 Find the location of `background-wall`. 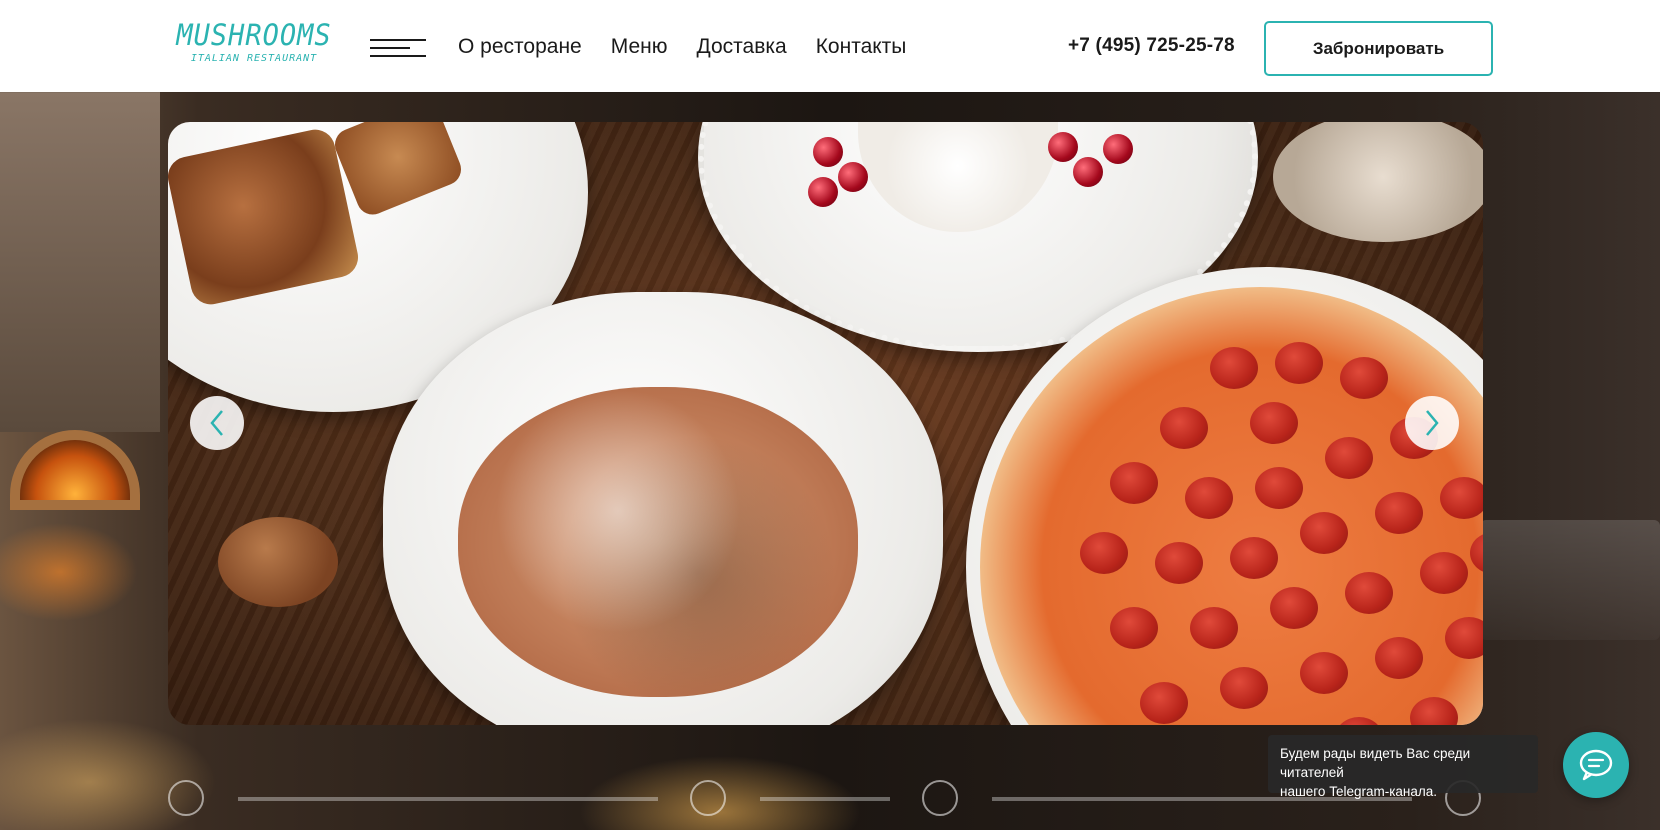

background-wall is located at coordinates (80, 262).